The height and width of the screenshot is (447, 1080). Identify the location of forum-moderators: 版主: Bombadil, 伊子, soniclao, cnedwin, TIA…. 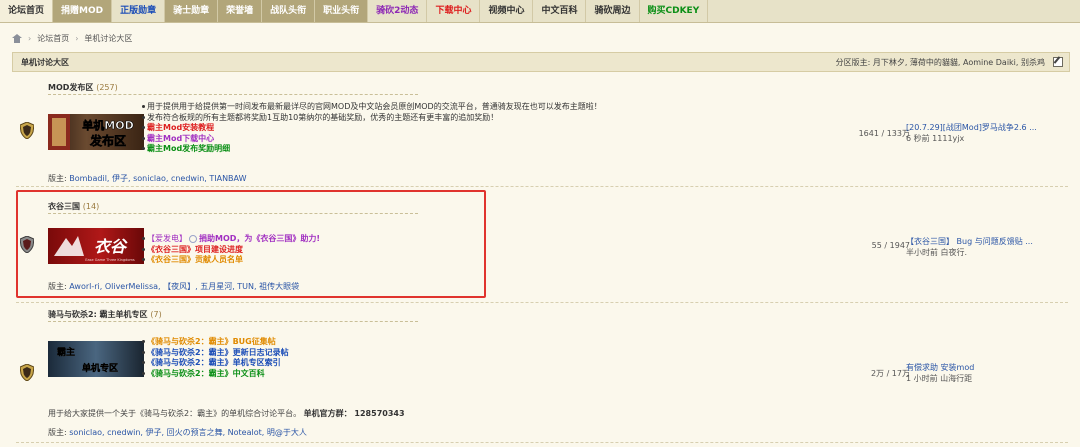
(147, 178).